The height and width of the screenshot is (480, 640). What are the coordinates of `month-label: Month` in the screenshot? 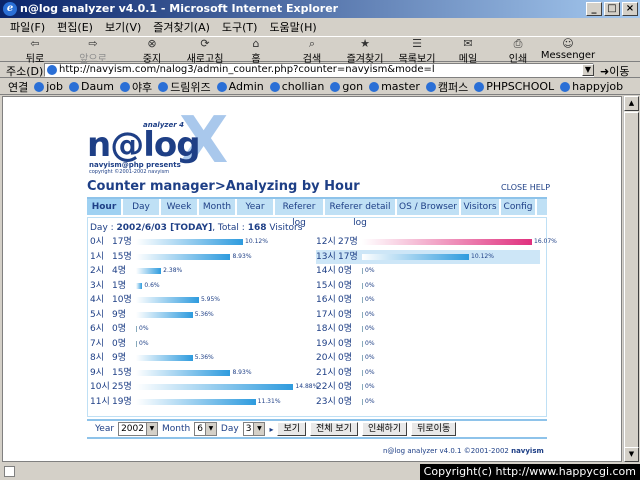 It's located at (176, 429).